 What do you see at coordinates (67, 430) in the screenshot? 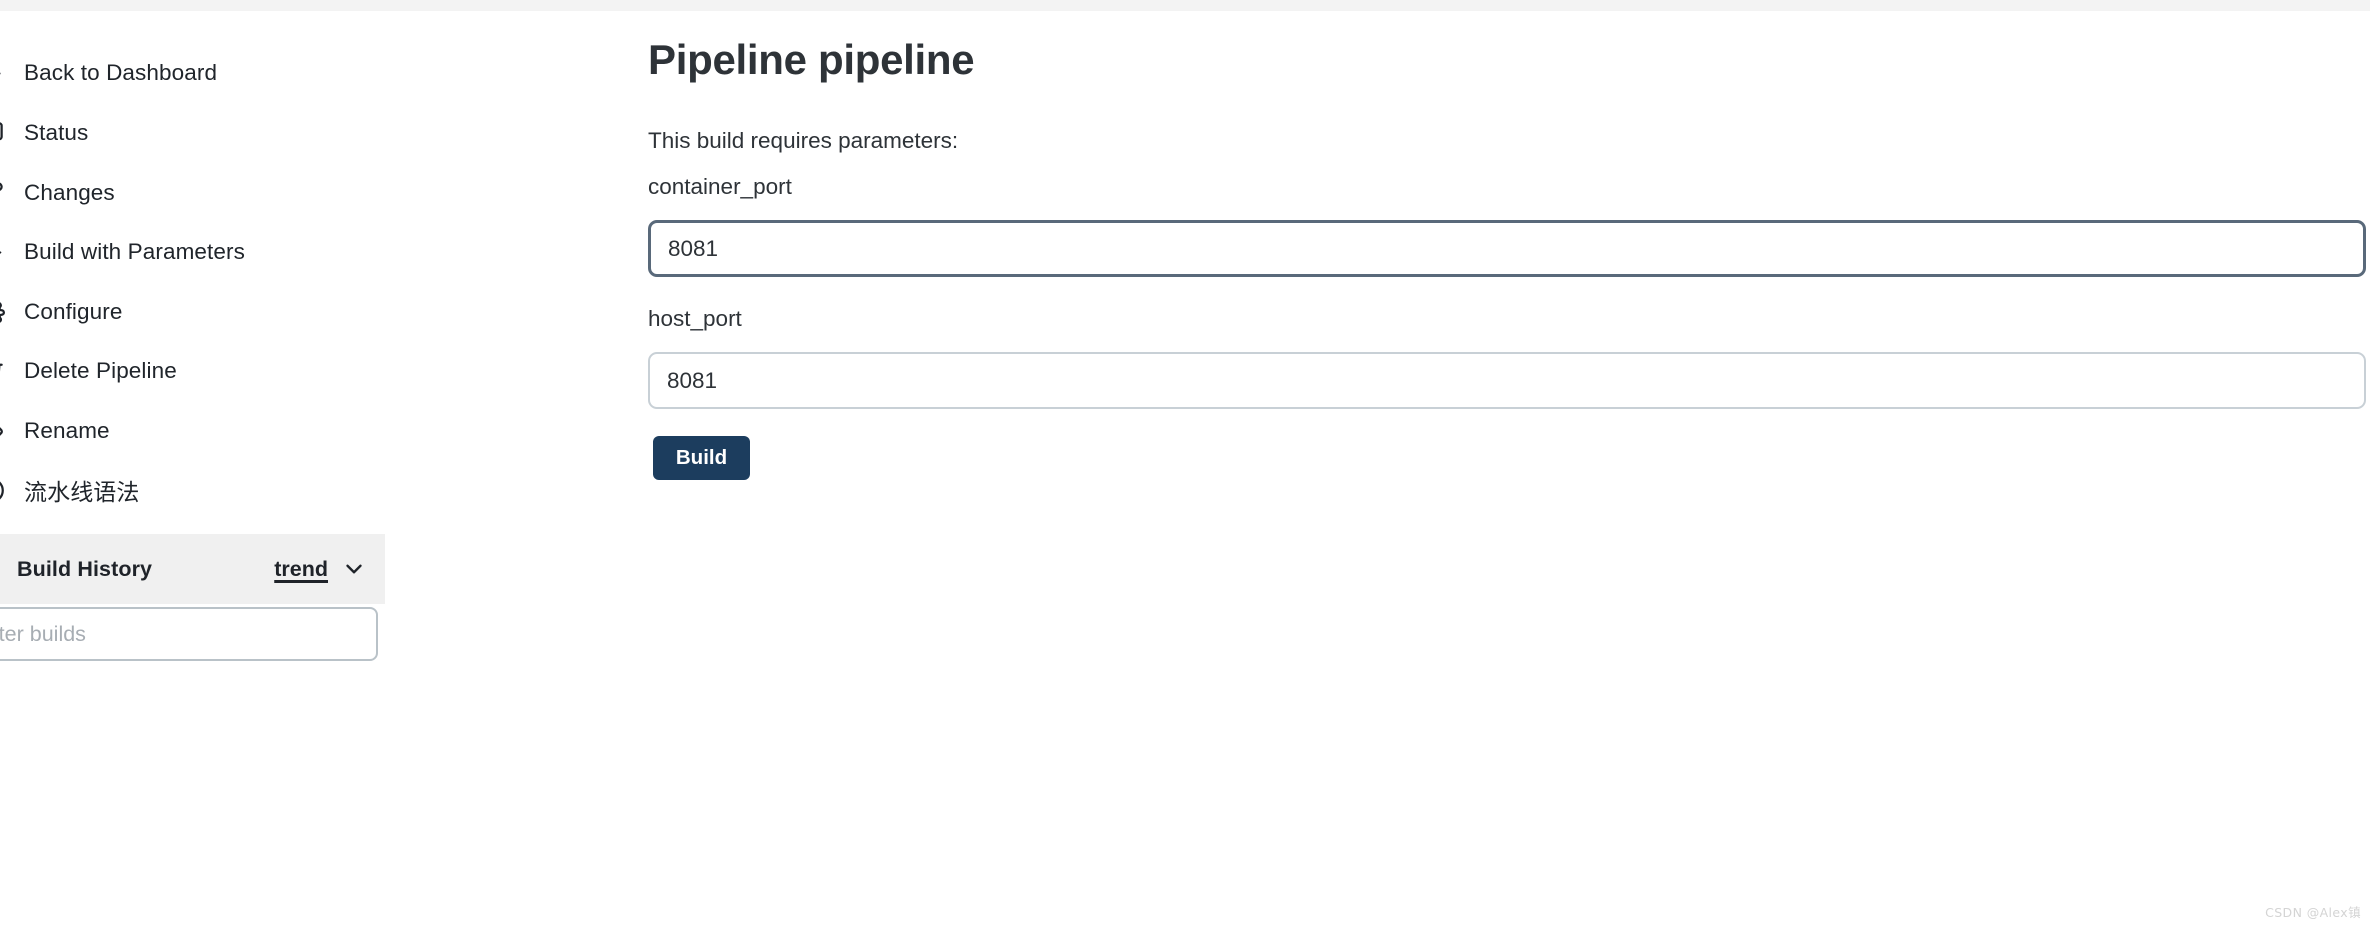
I see `sidebar-item-label: Rename` at bounding box center [67, 430].